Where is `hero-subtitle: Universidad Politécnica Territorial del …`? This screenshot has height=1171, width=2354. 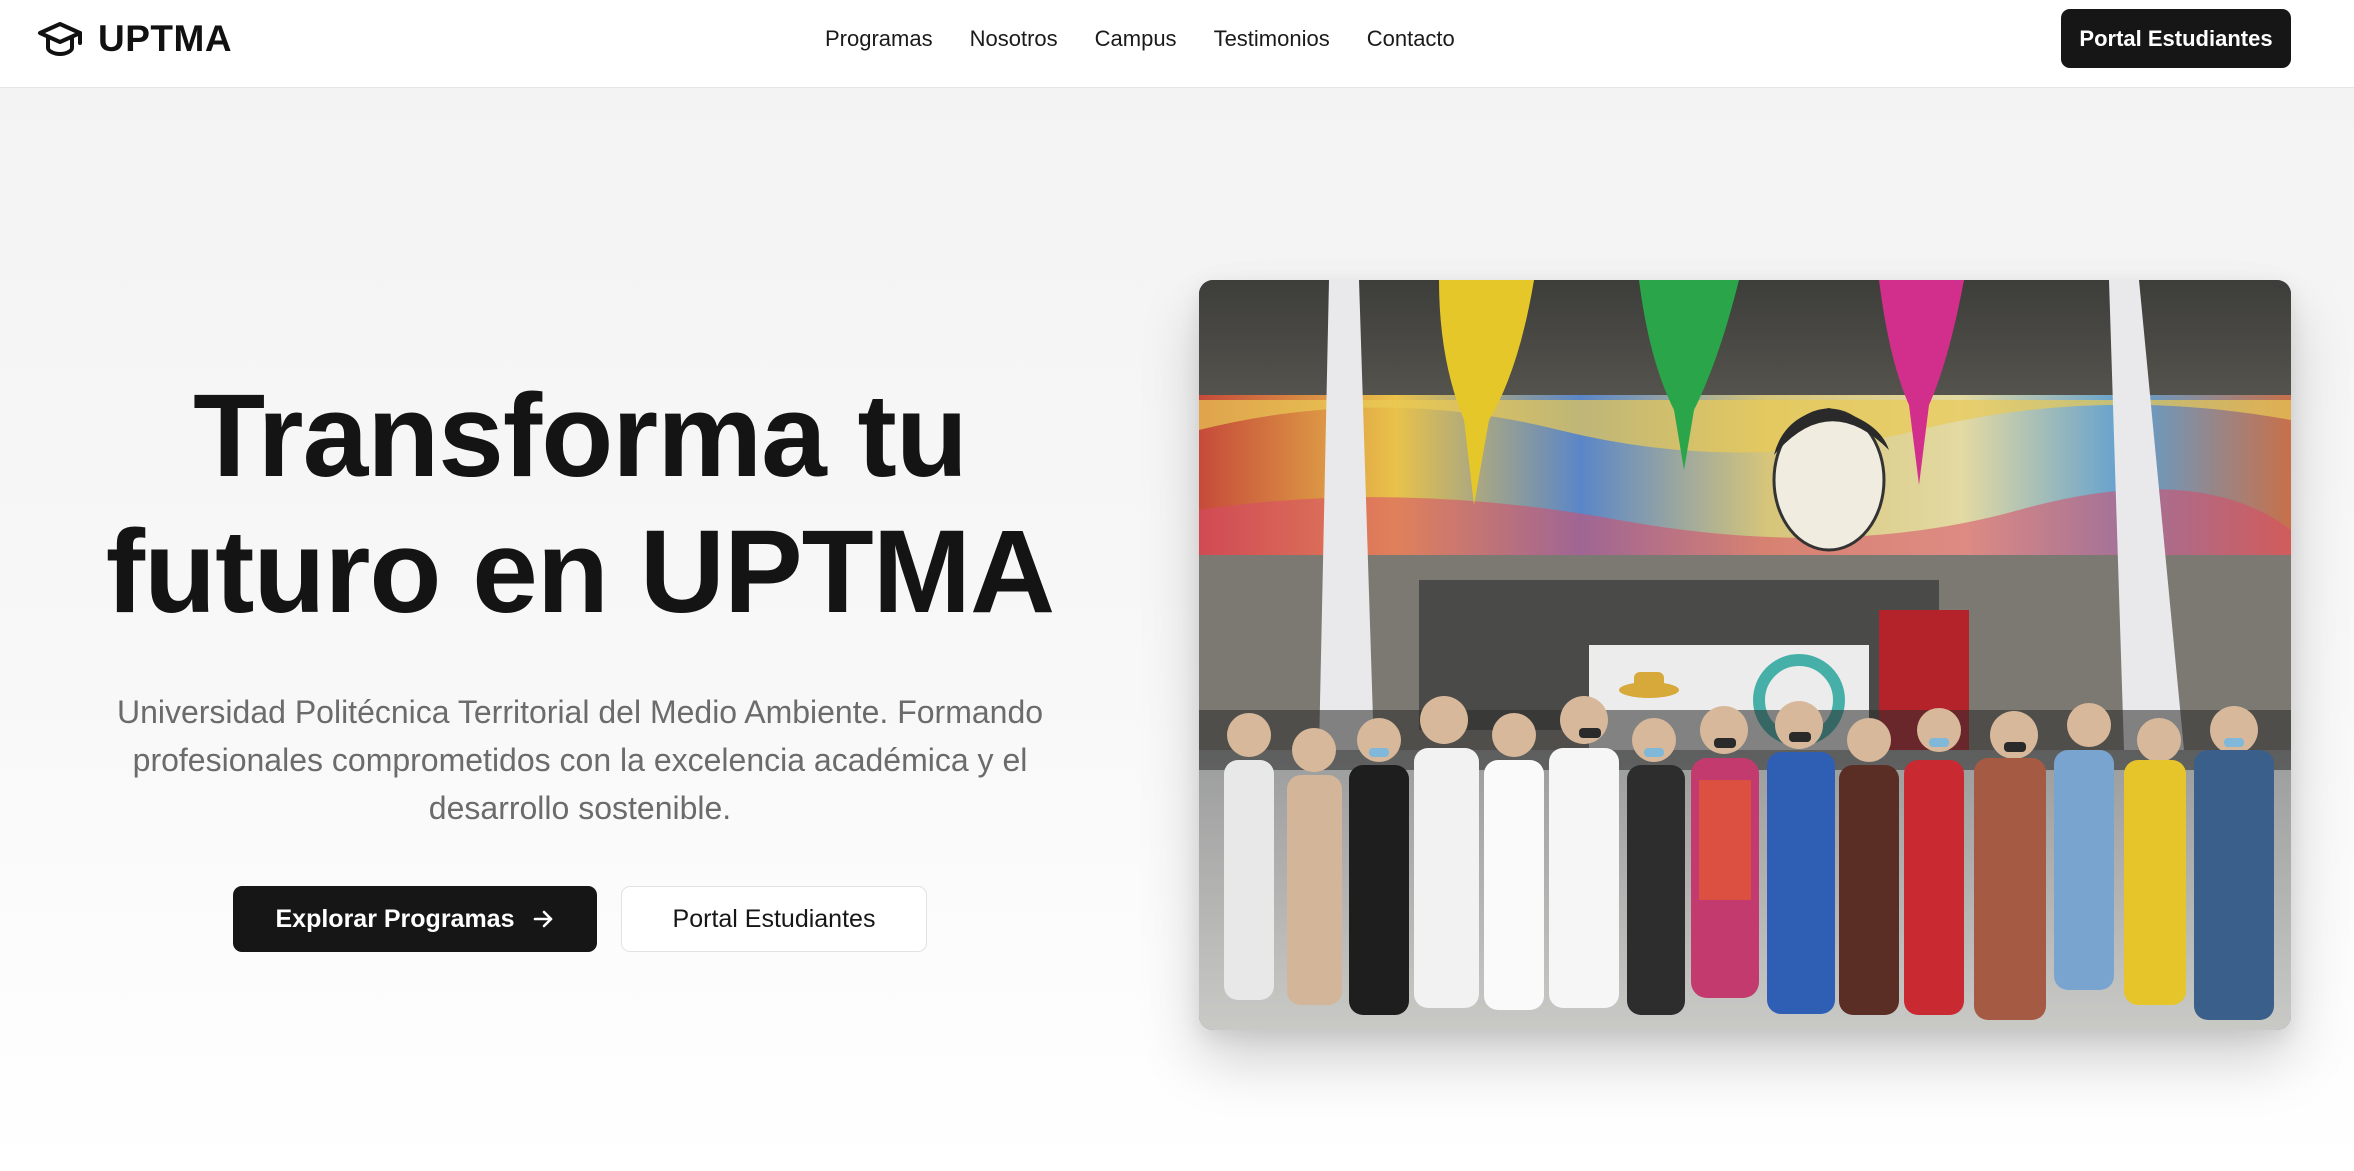 hero-subtitle: Universidad Politécnica Territorial del … is located at coordinates (580, 760).